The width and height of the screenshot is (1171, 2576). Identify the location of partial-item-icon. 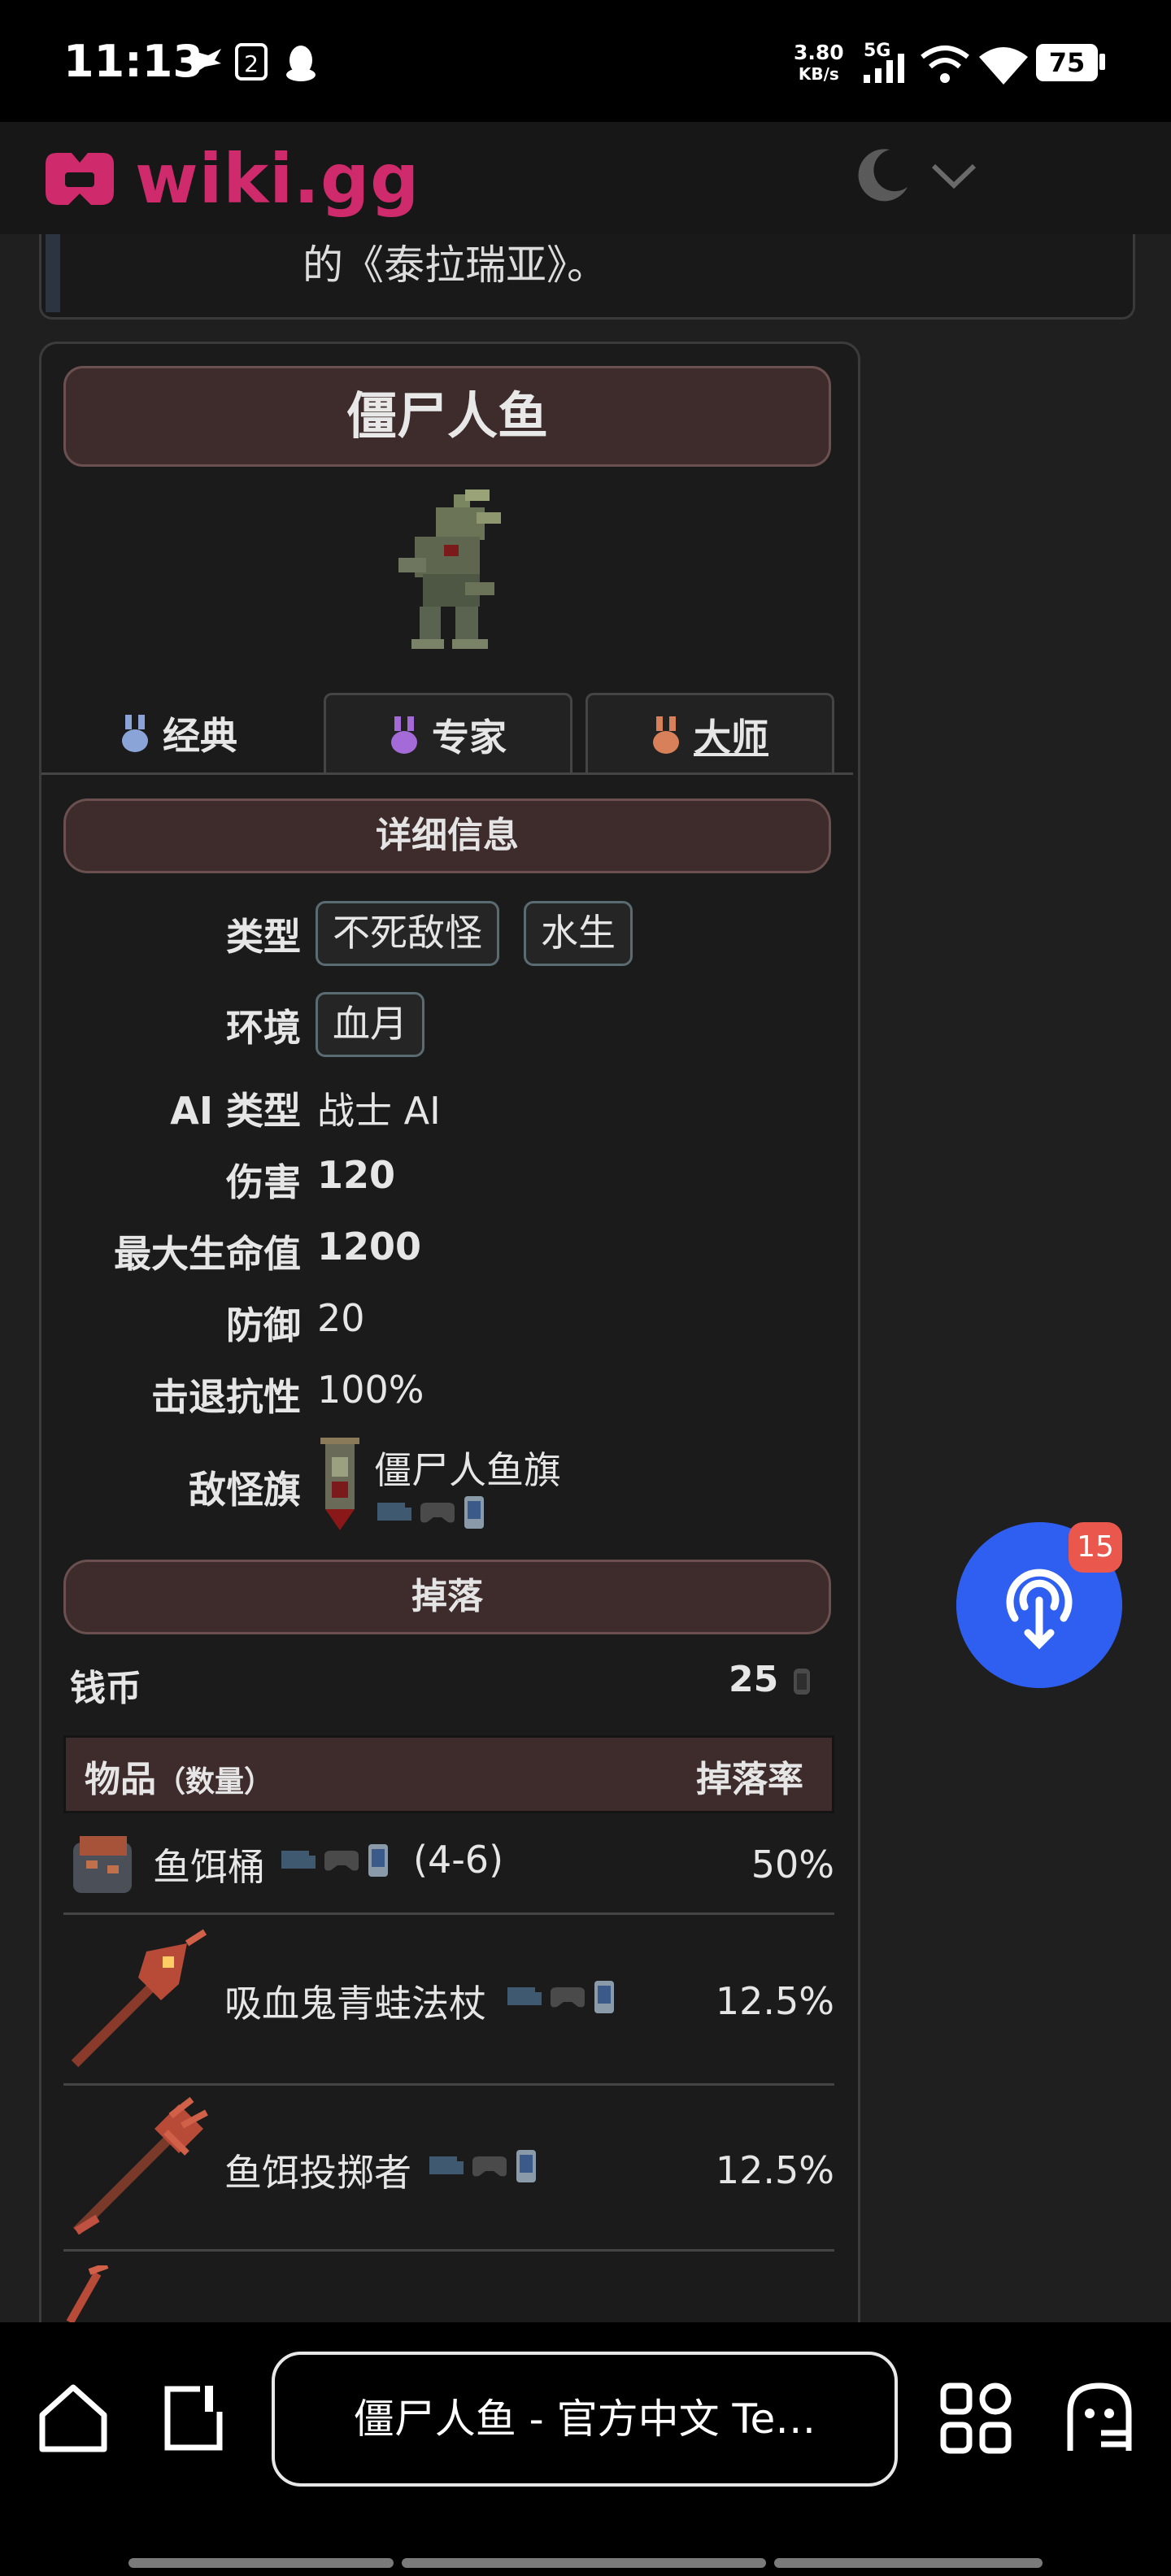
(101, 2293).